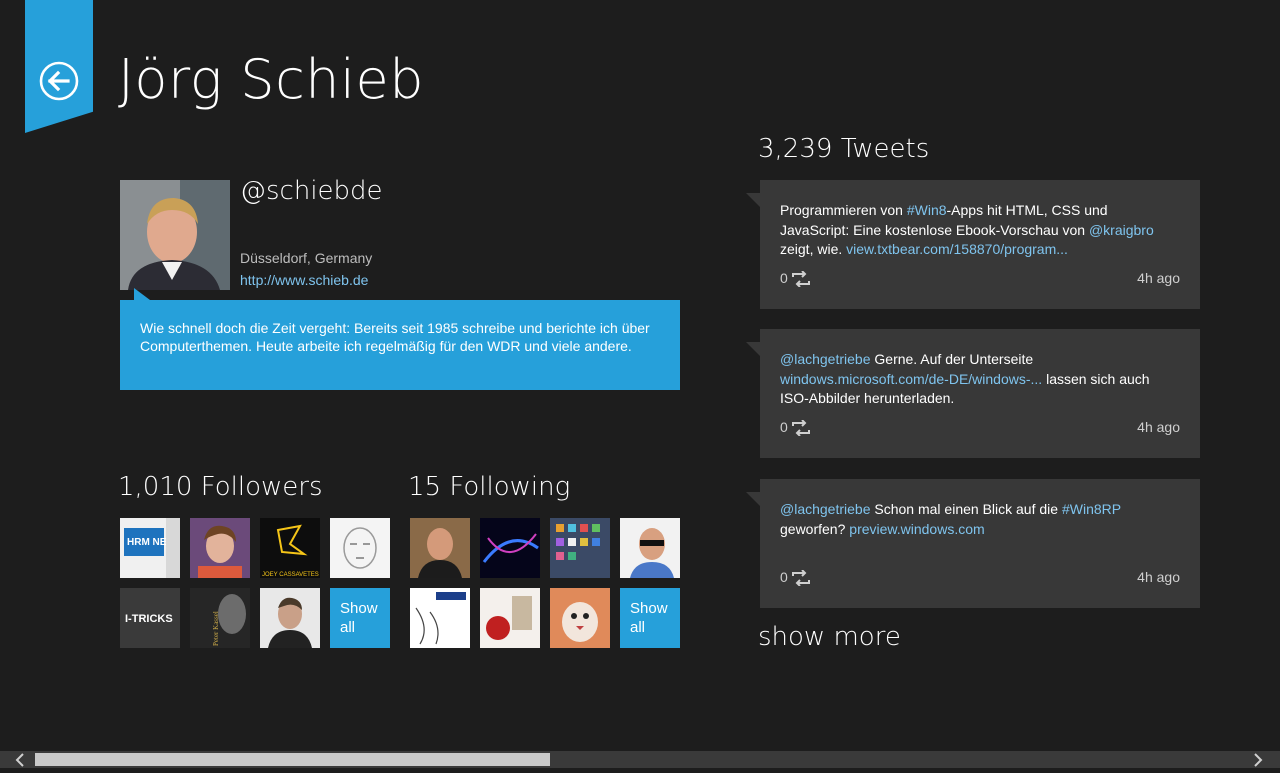 The height and width of the screenshot is (773, 1280). Describe the element at coordinates (360, 618) in the screenshot. I see `followers-show-all-button: Show all` at that location.